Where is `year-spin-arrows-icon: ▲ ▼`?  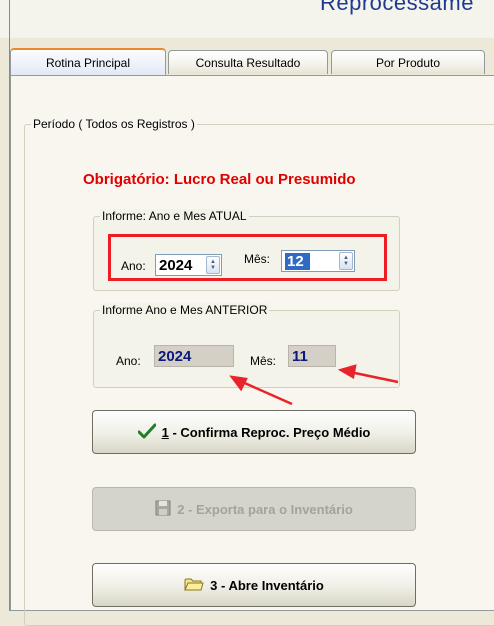
year-spin-arrows-icon: ▲ ▼ is located at coordinates (213, 265).